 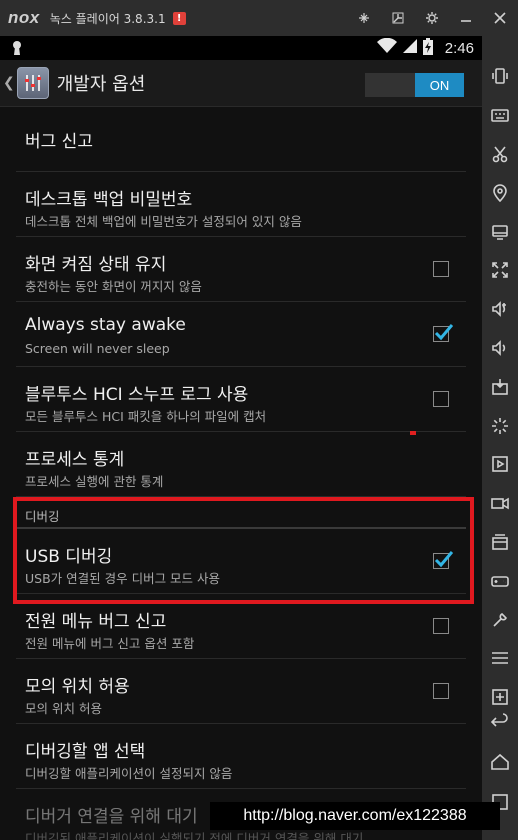 What do you see at coordinates (241, 464) in the screenshot?
I see `setting-process-stats: 프로세스 통계 프로세스 실행에 관한 통계` at bounding box center [241, 464].